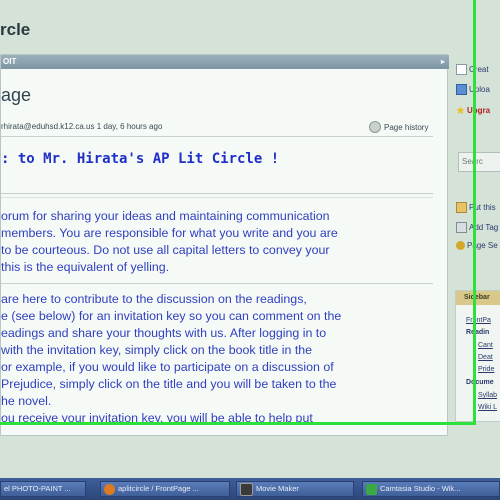 This screenshot has width=500, height=500. What do you see at coordinates (375, 127) in the screenshot?
I see `clock-icon` at bounding box center [375, 127].